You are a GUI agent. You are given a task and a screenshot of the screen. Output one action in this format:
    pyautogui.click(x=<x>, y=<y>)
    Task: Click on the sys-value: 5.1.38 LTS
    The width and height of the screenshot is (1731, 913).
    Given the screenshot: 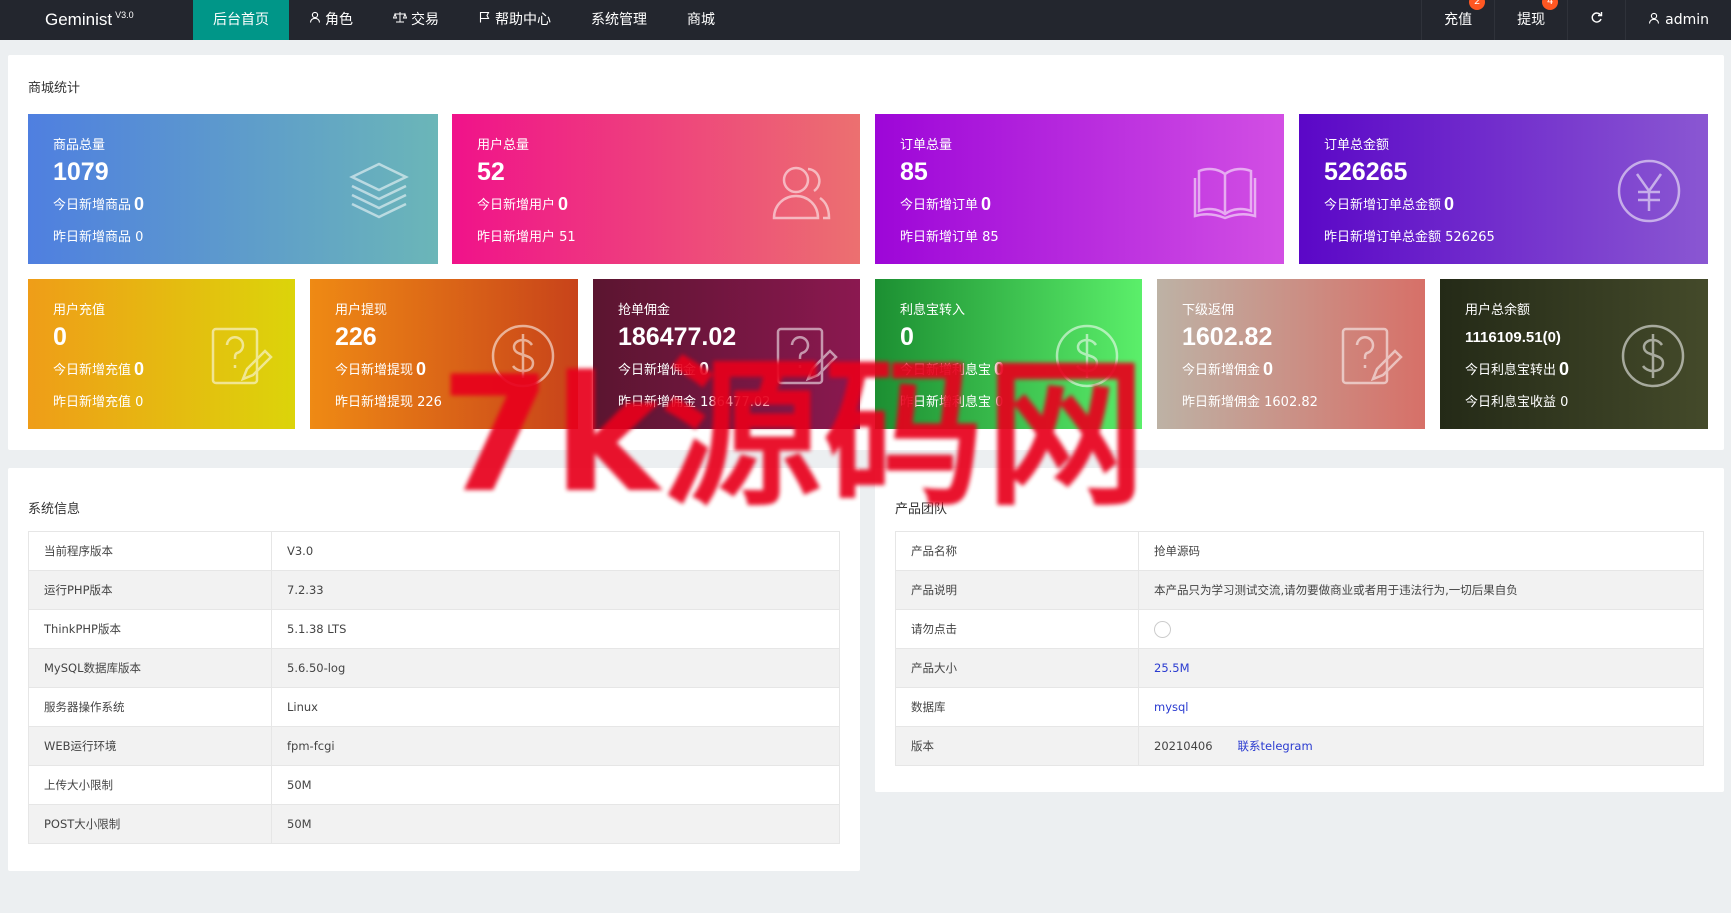 What is the action you would take?
    pyautogui.click(x=555, y=629)
    